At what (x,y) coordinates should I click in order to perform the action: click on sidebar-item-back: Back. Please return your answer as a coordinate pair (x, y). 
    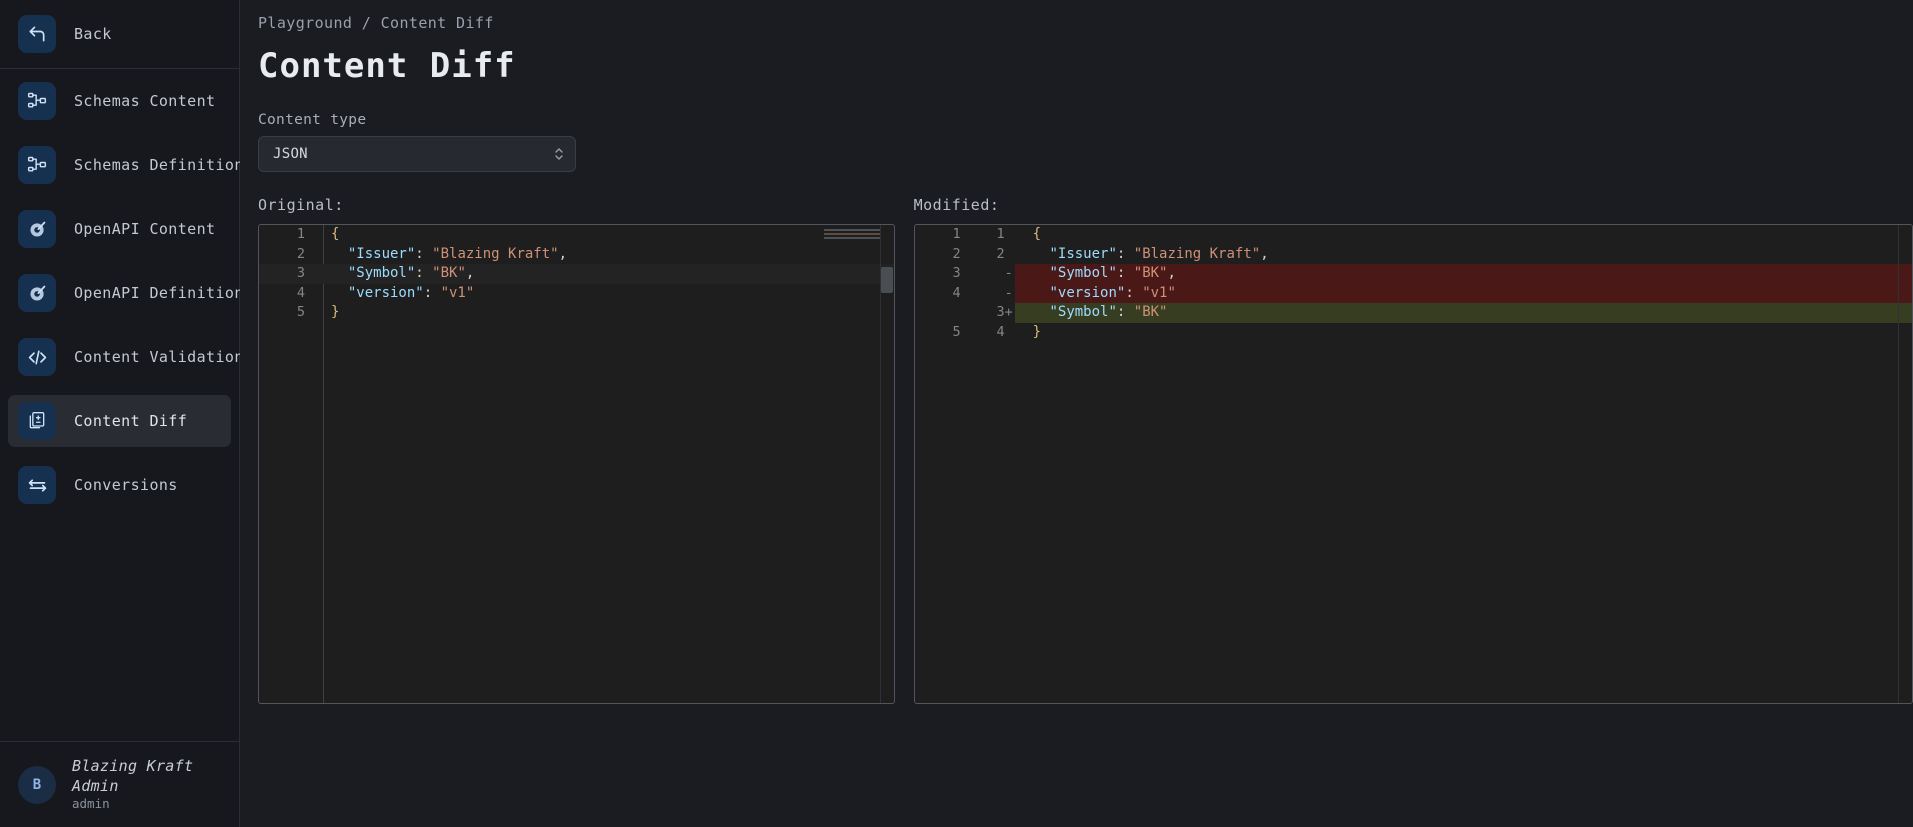
    Looking at the image, I should click on (119, 34).